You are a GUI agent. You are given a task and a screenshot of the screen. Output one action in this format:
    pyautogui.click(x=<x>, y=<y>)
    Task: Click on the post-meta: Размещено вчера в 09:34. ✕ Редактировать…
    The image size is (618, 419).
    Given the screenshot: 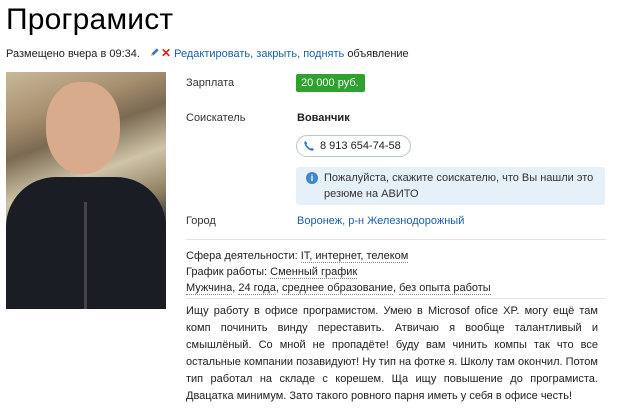 What is the action you would take?
    pyautogui.click(x=207, y=53)
    